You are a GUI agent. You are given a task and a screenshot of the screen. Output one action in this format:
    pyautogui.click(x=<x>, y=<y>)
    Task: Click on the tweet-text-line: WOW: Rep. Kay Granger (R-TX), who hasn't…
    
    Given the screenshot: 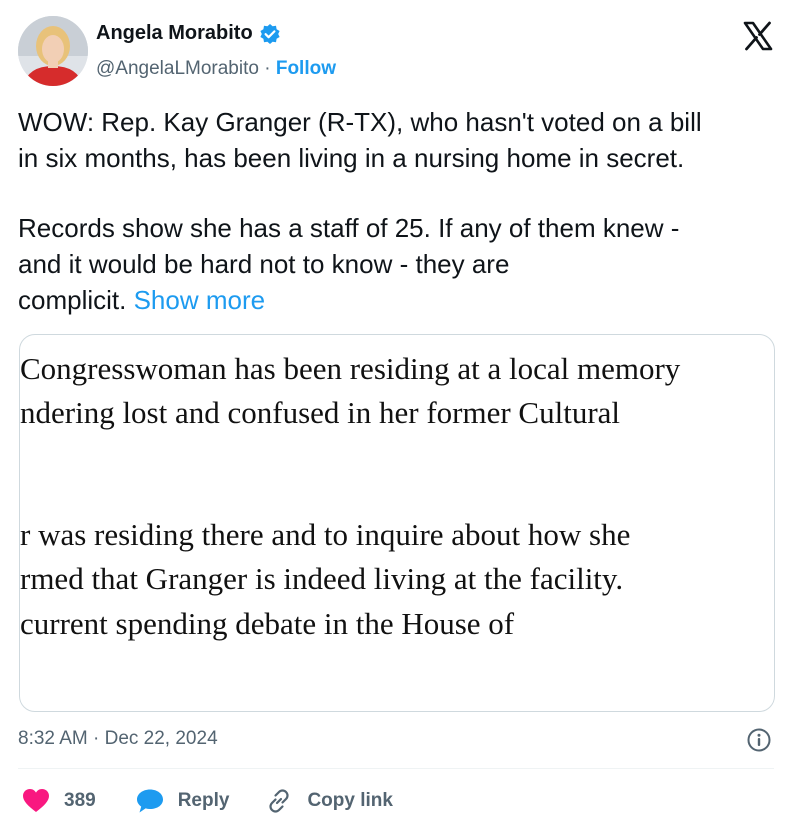 What is the action you would take?
    pyautogui.click(x=360, y=122)
    